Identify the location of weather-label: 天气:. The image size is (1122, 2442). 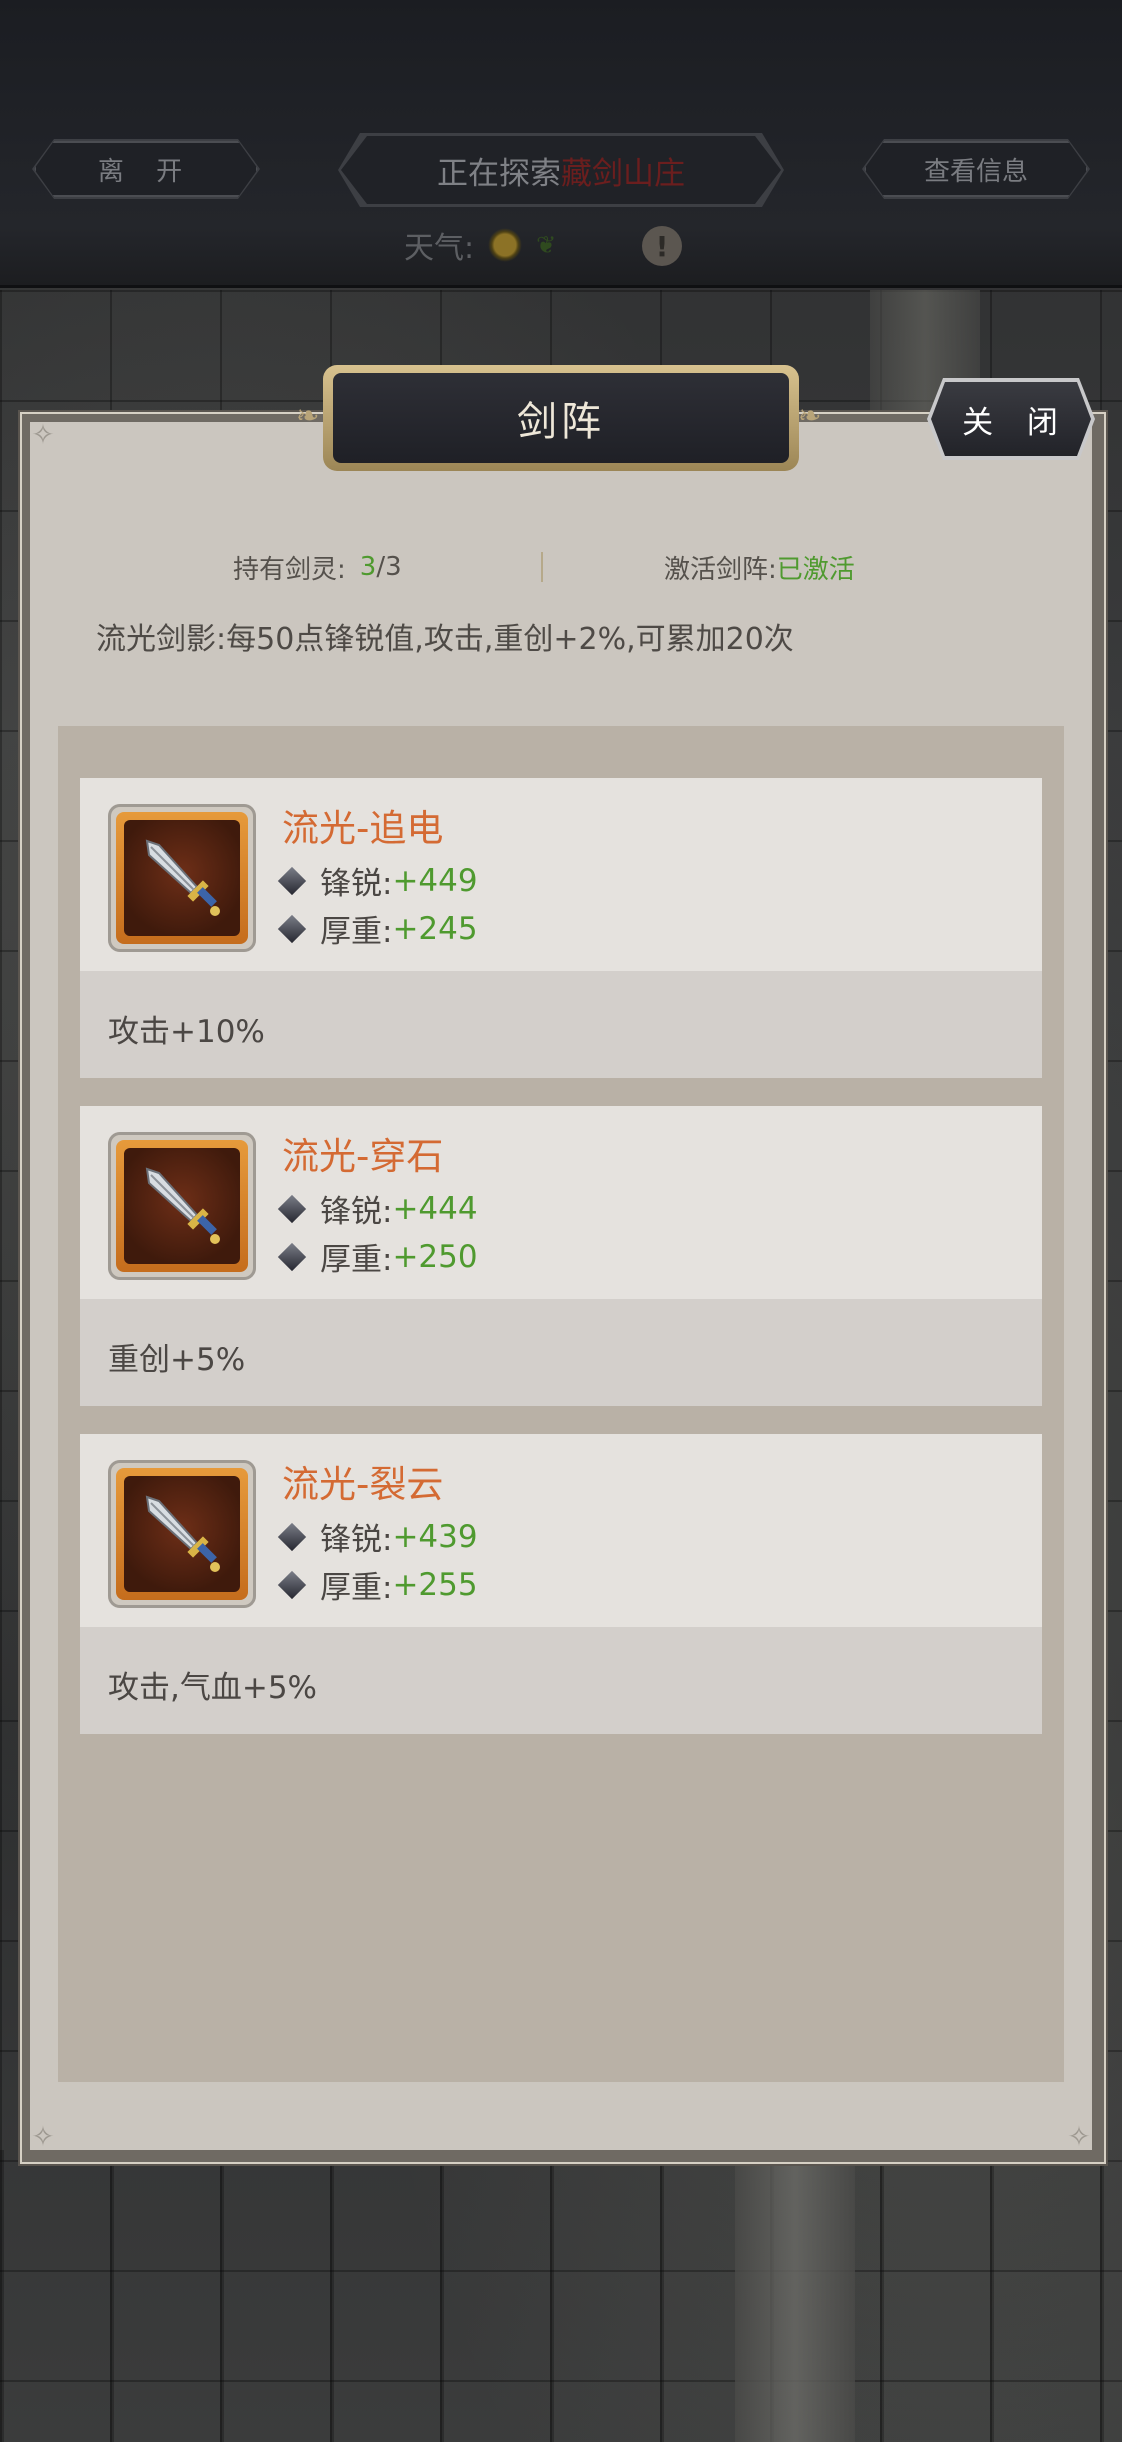
(439, 248).